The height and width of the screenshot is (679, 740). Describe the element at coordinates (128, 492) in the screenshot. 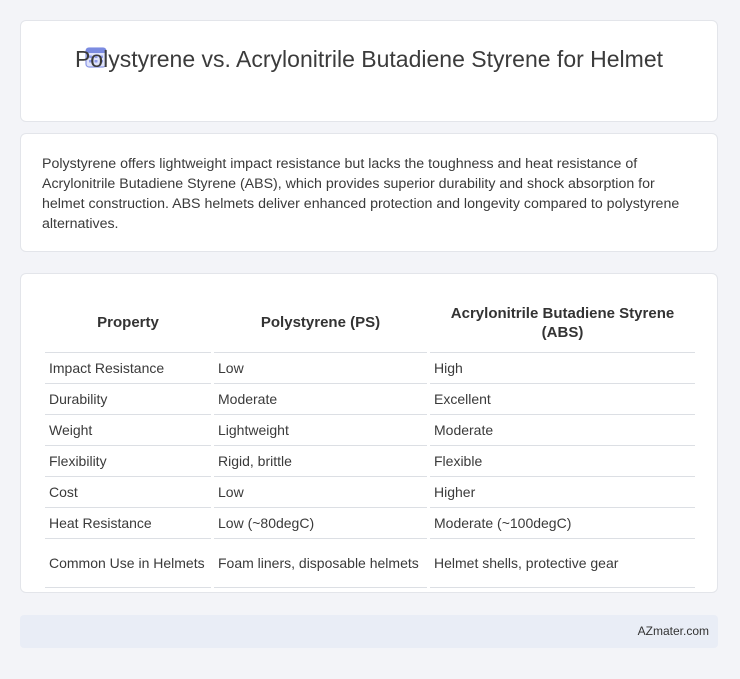

I see `table-cell: Cost` at that location.